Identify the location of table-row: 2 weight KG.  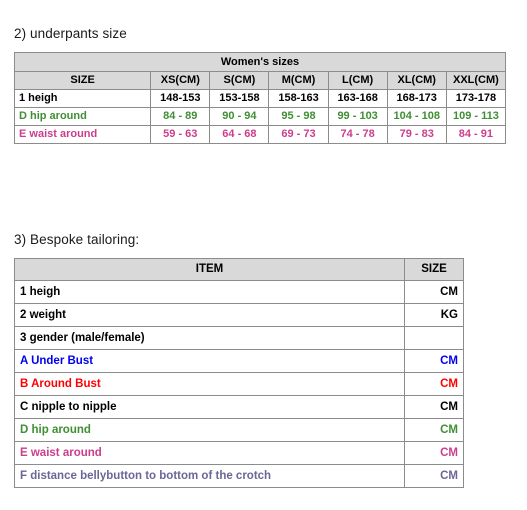
(239, 315).